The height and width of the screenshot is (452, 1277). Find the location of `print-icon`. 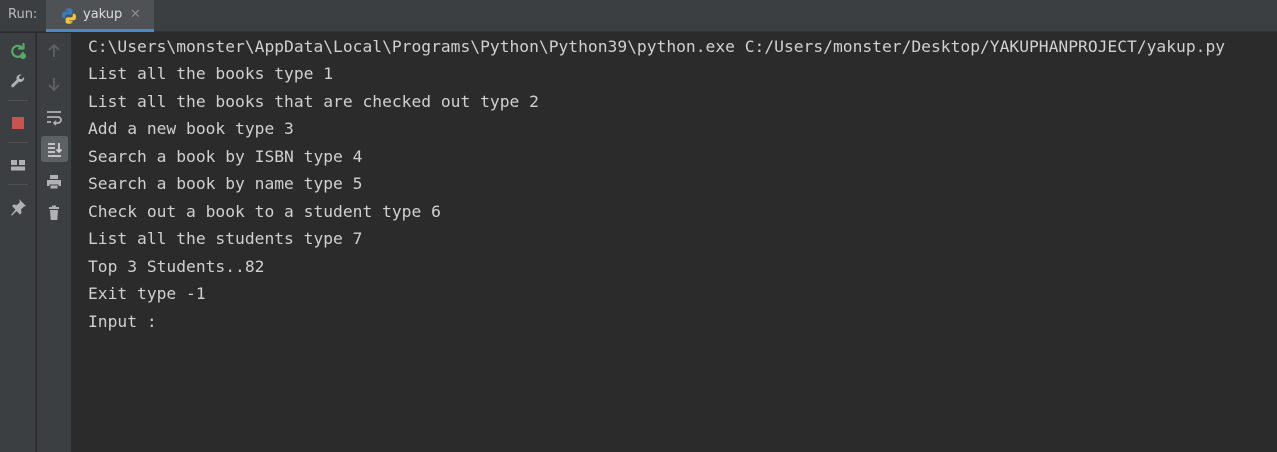

print-icon is located at coordinates (54, 182).